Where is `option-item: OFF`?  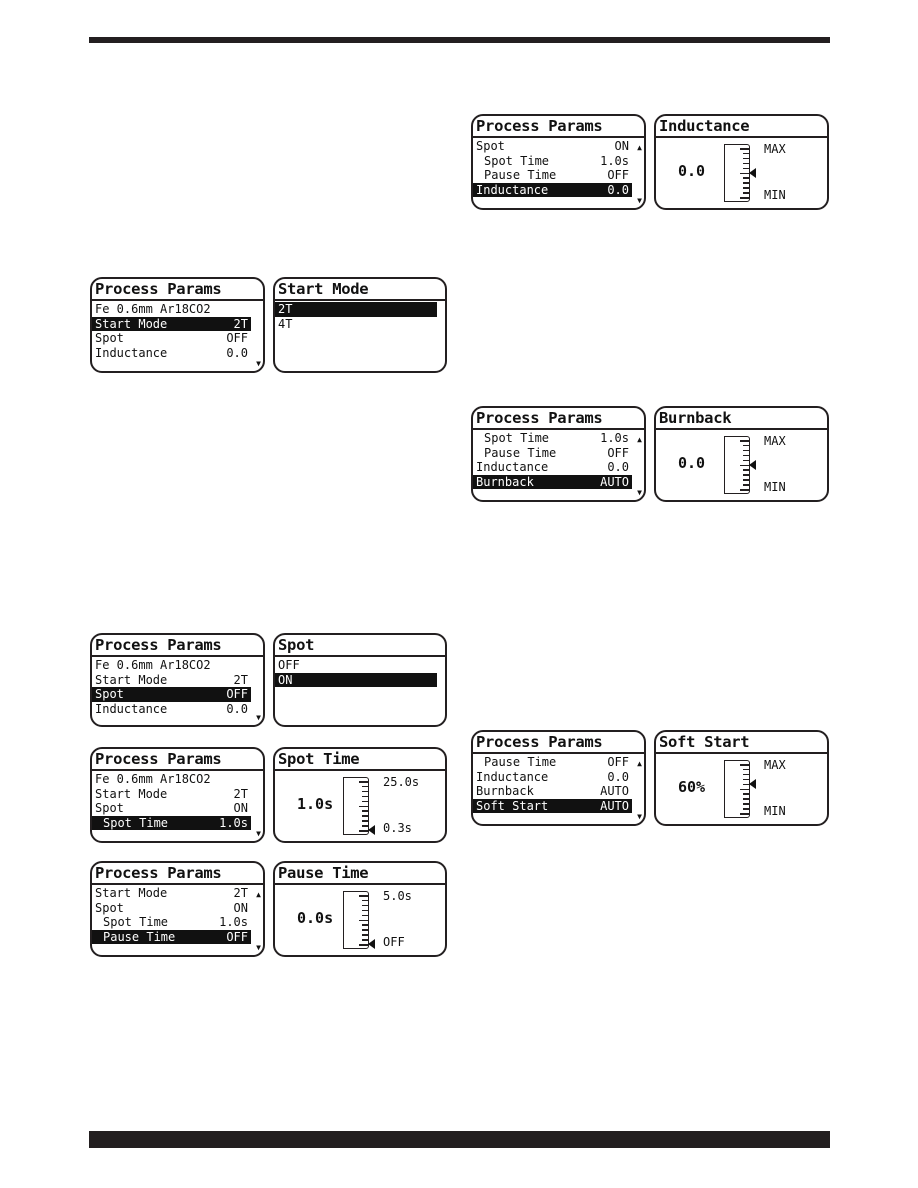 option-item: OFF is located at coordinates (356, 665).